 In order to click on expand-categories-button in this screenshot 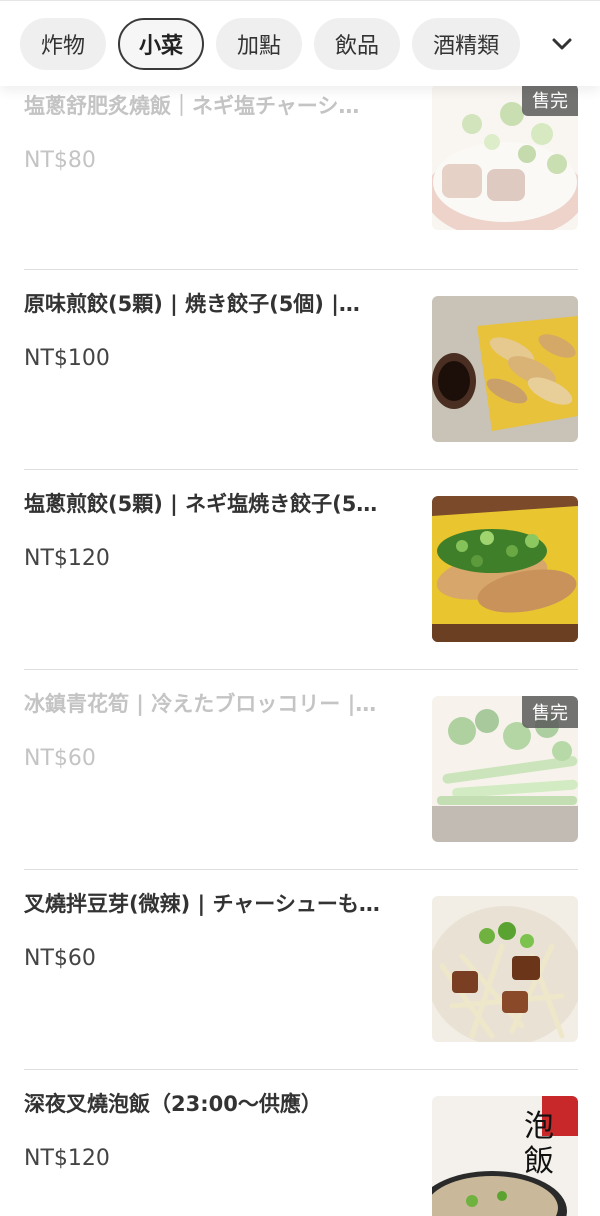, I will do `click(562, 44)`.